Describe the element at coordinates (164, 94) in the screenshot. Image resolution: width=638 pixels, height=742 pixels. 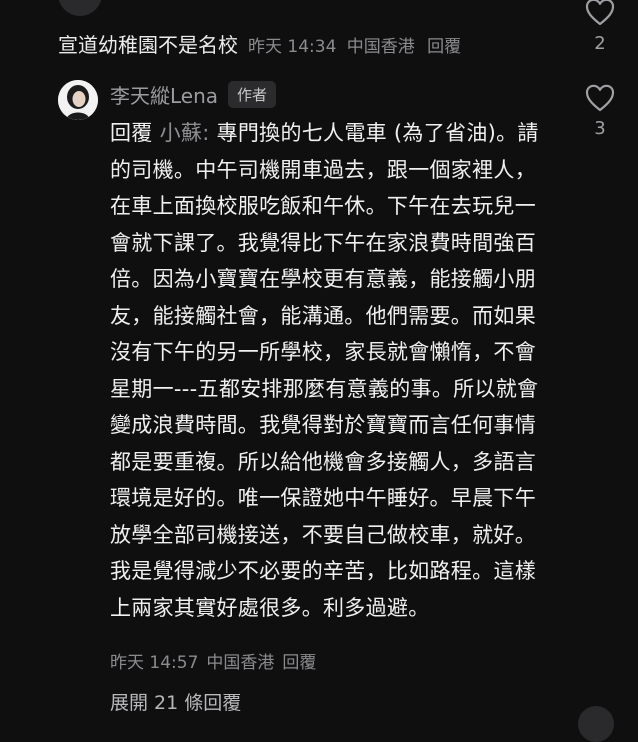
I see `reply-author-name: 李天縱Lena` at that location.